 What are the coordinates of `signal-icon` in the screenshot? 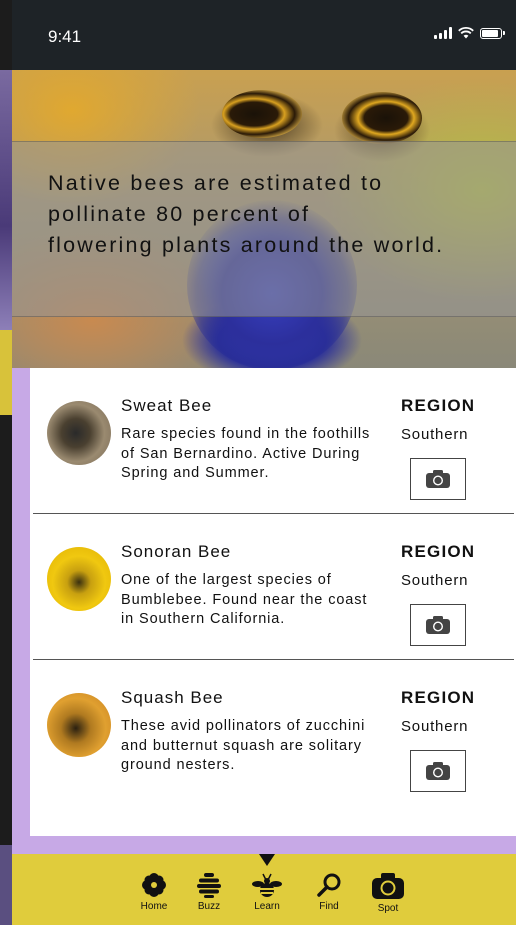 It's located at (443, 33).